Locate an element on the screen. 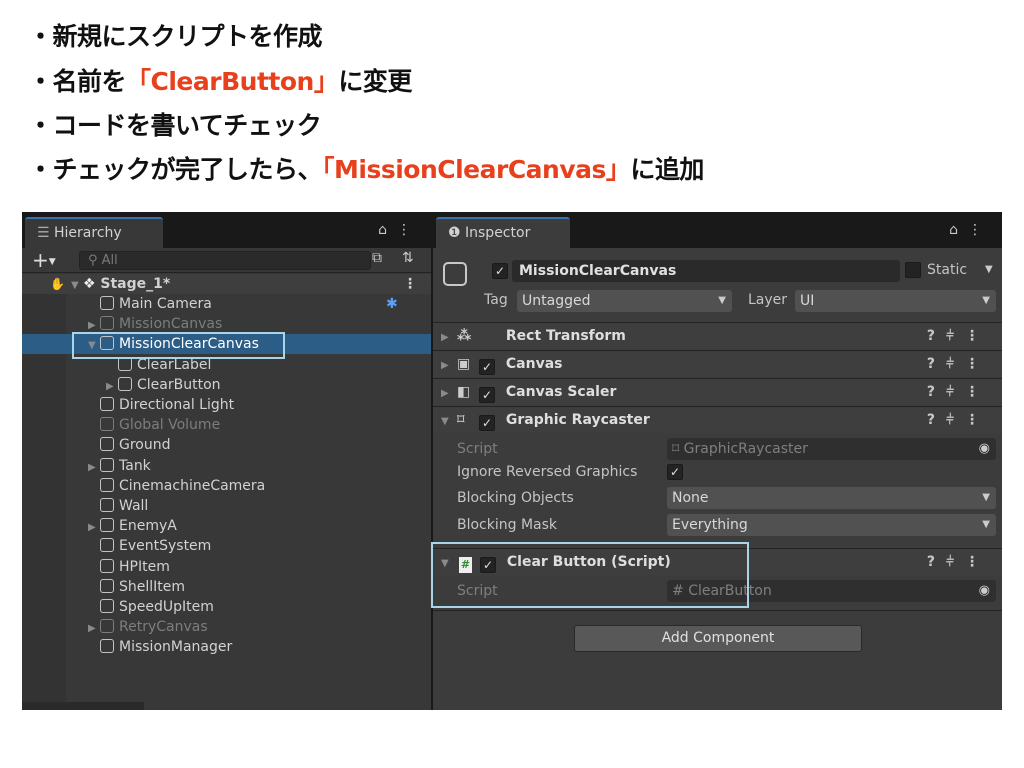 The image size is (1024, 768). object-name-input: MissionClearCanvas is located at coordinates (706, 271).